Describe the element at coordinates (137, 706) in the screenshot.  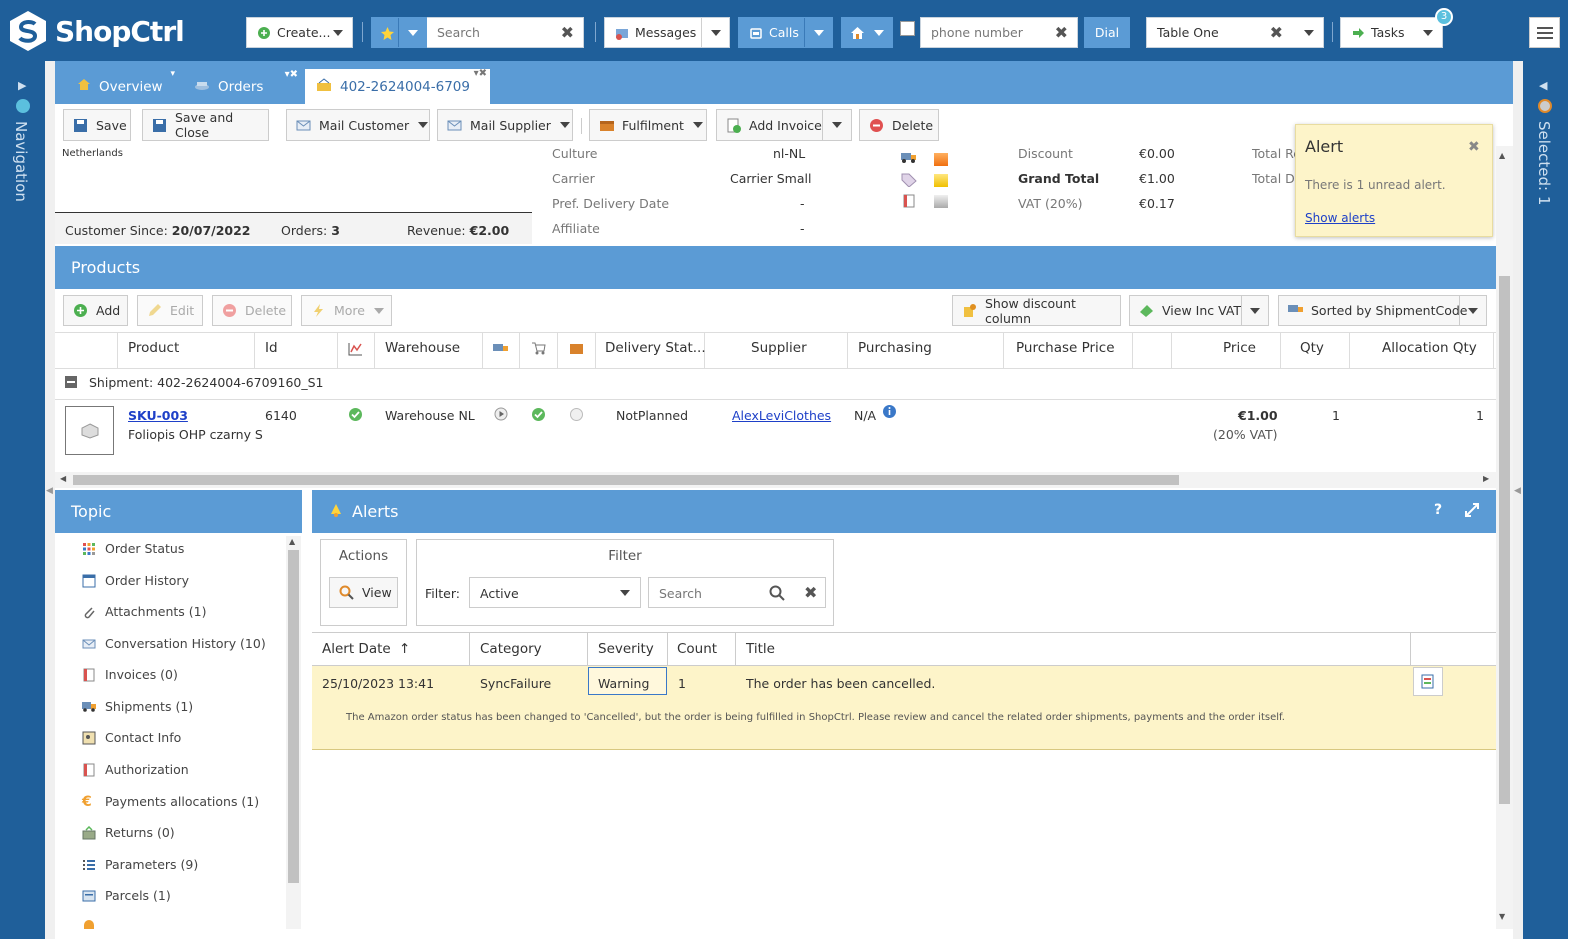
I see `topic-shipments: Shipments (1)` at that location.